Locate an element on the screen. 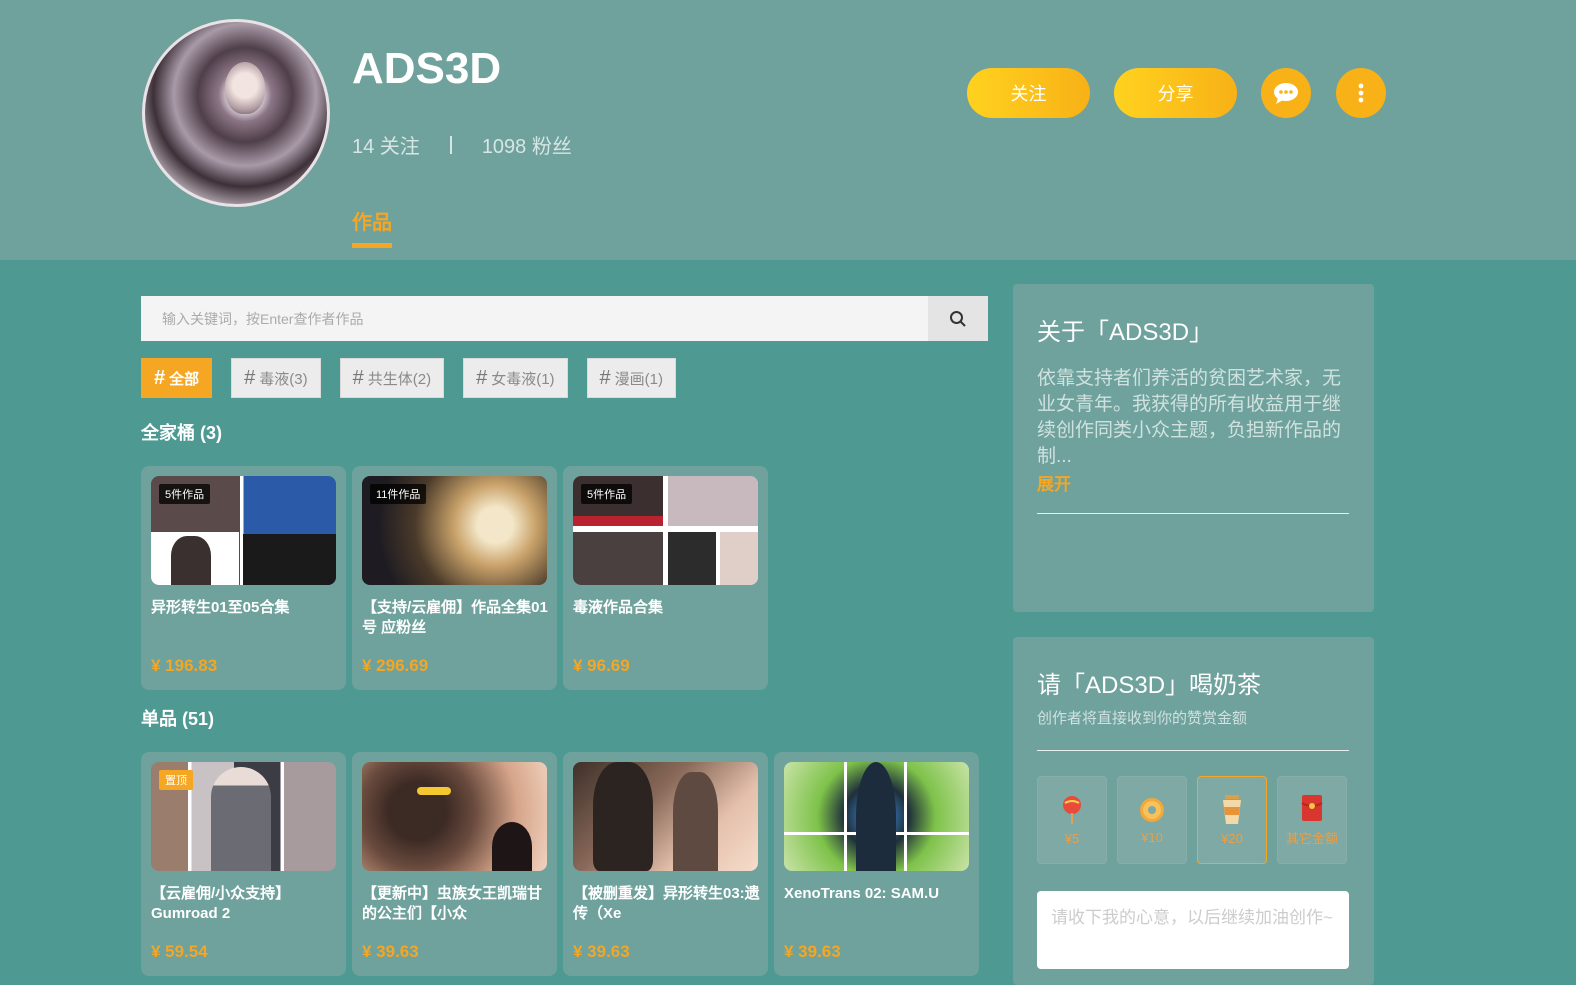 This screenshot has width=1576, height=985. tag-symbiote: # 共生体(2) is located at coordinates (392, 378).